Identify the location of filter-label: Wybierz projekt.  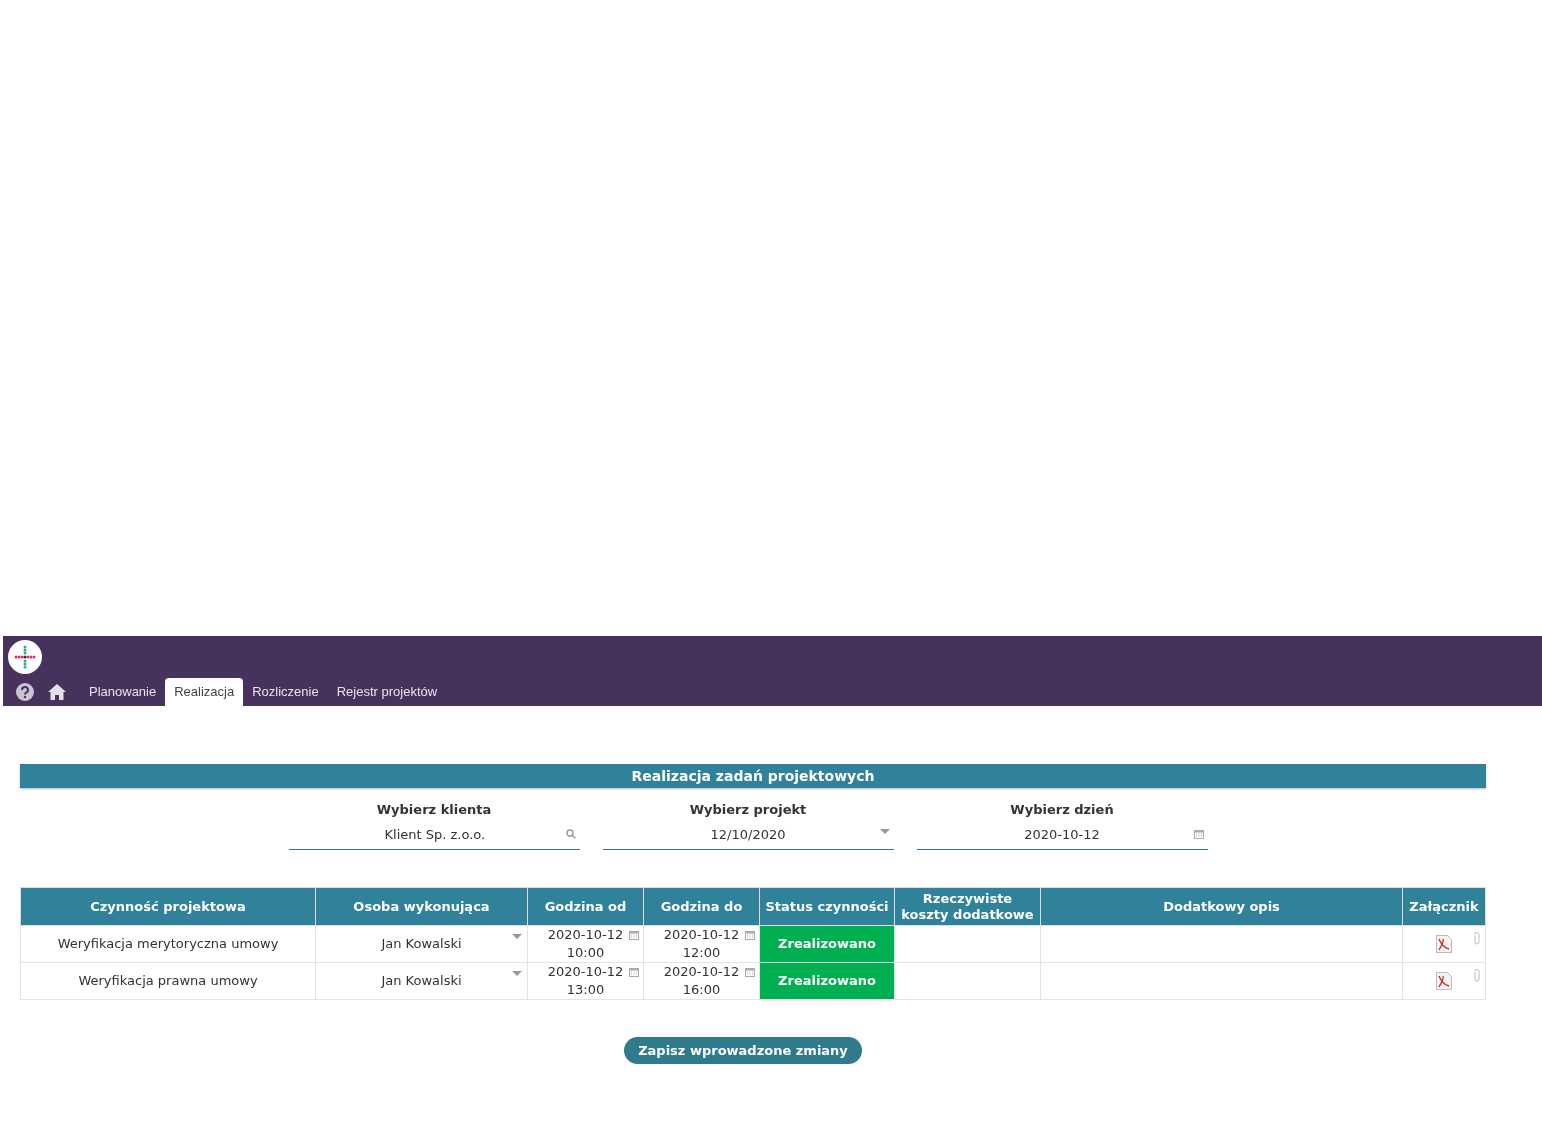
(748, 809).